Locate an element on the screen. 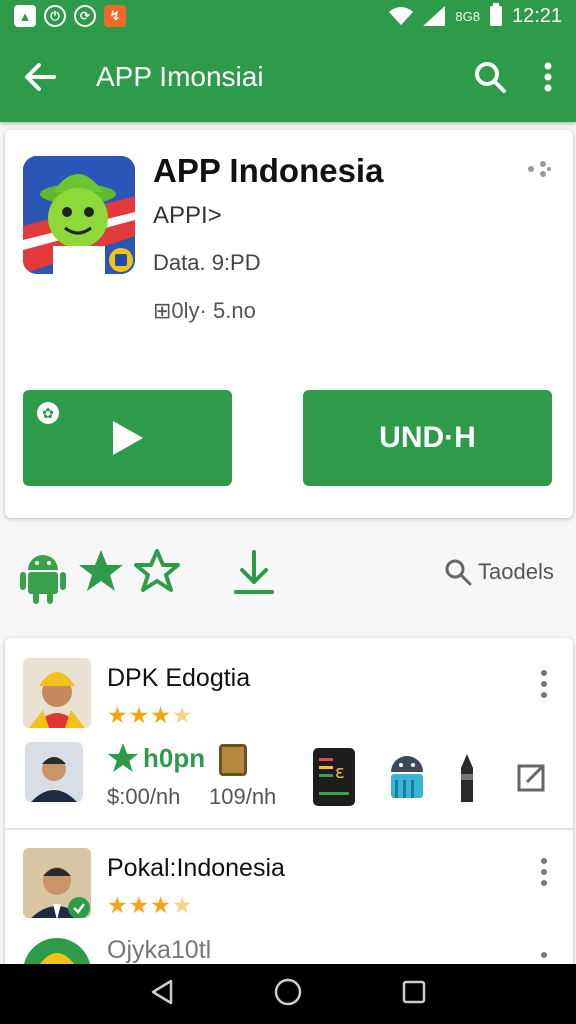 This screenshot has height=1024, width=576. nav-back-button is located at coordinates (162, 994).